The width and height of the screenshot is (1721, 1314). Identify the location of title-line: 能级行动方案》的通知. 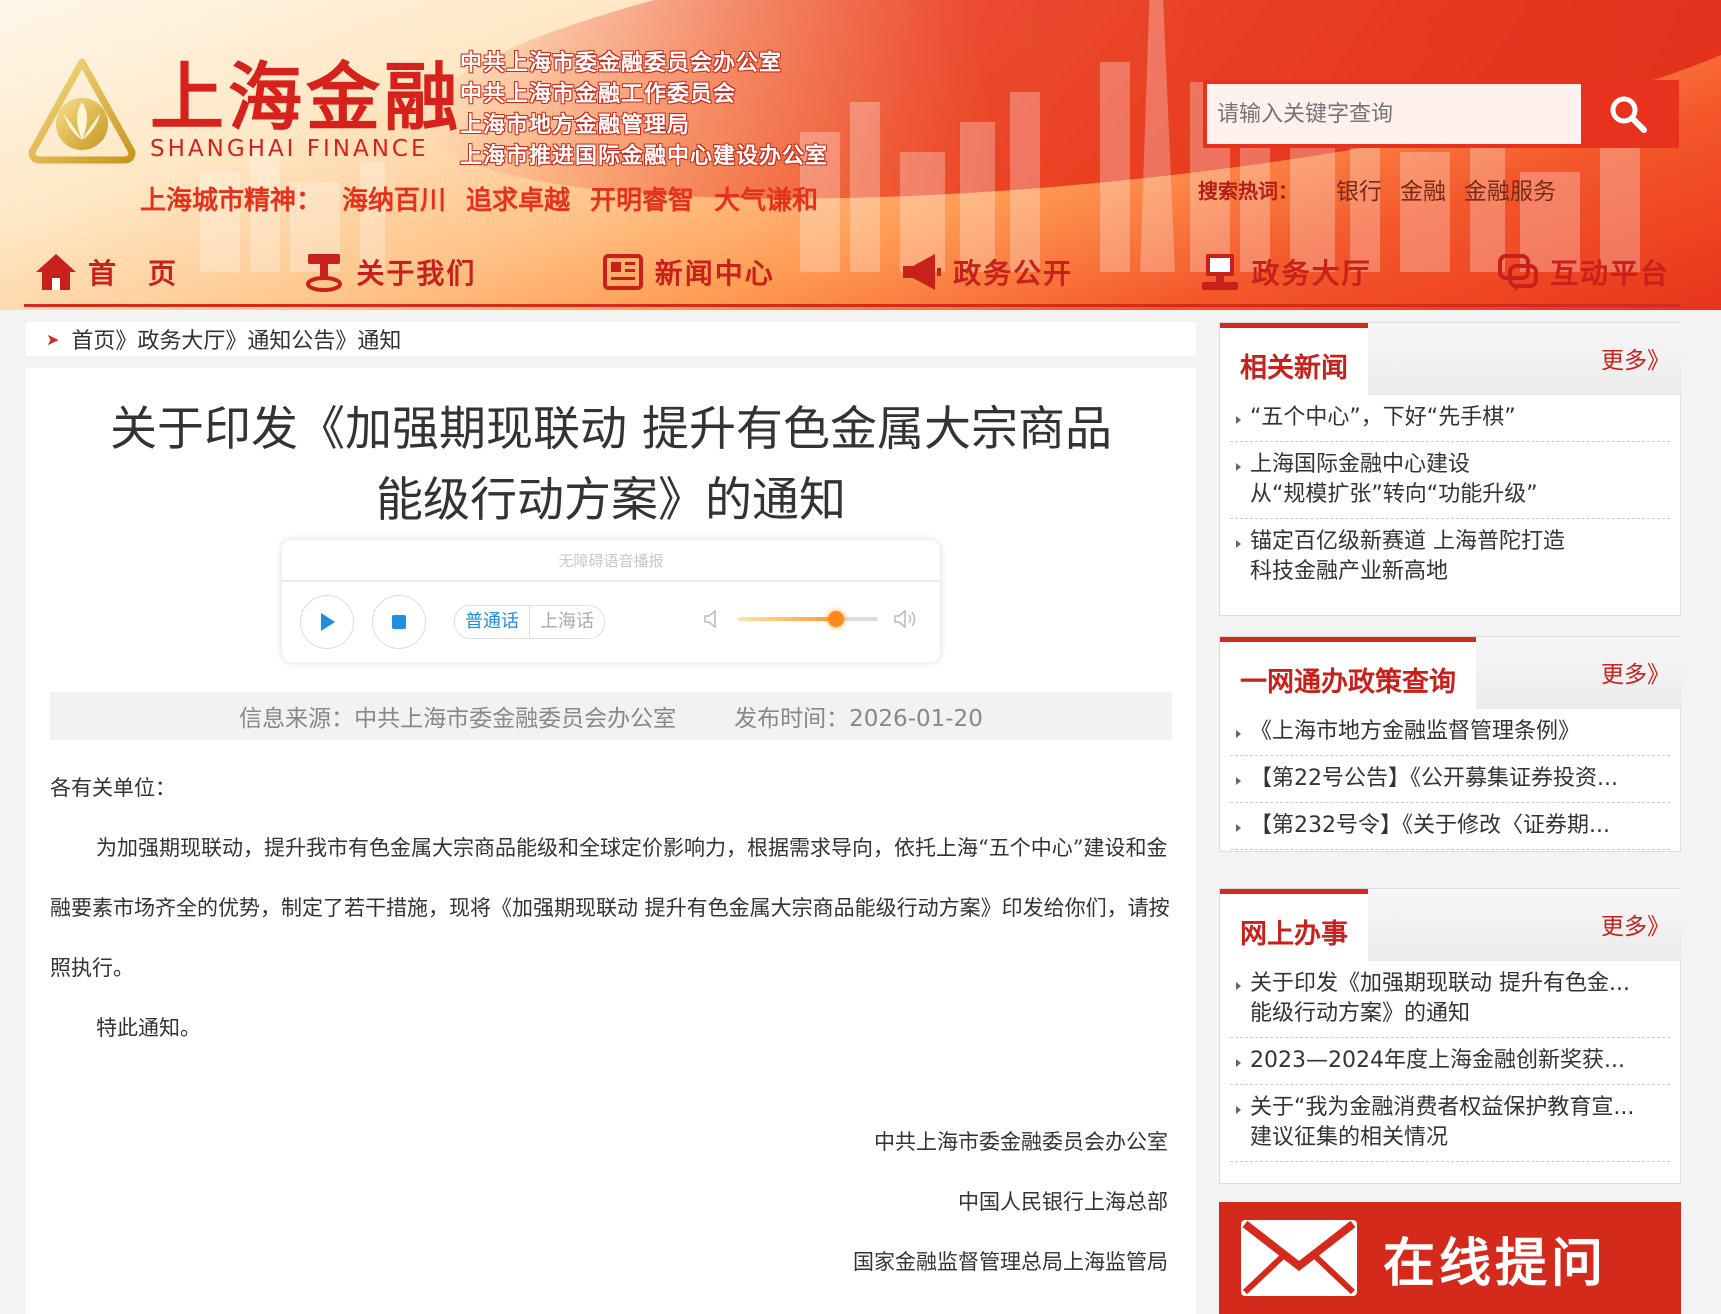
(611, 500).